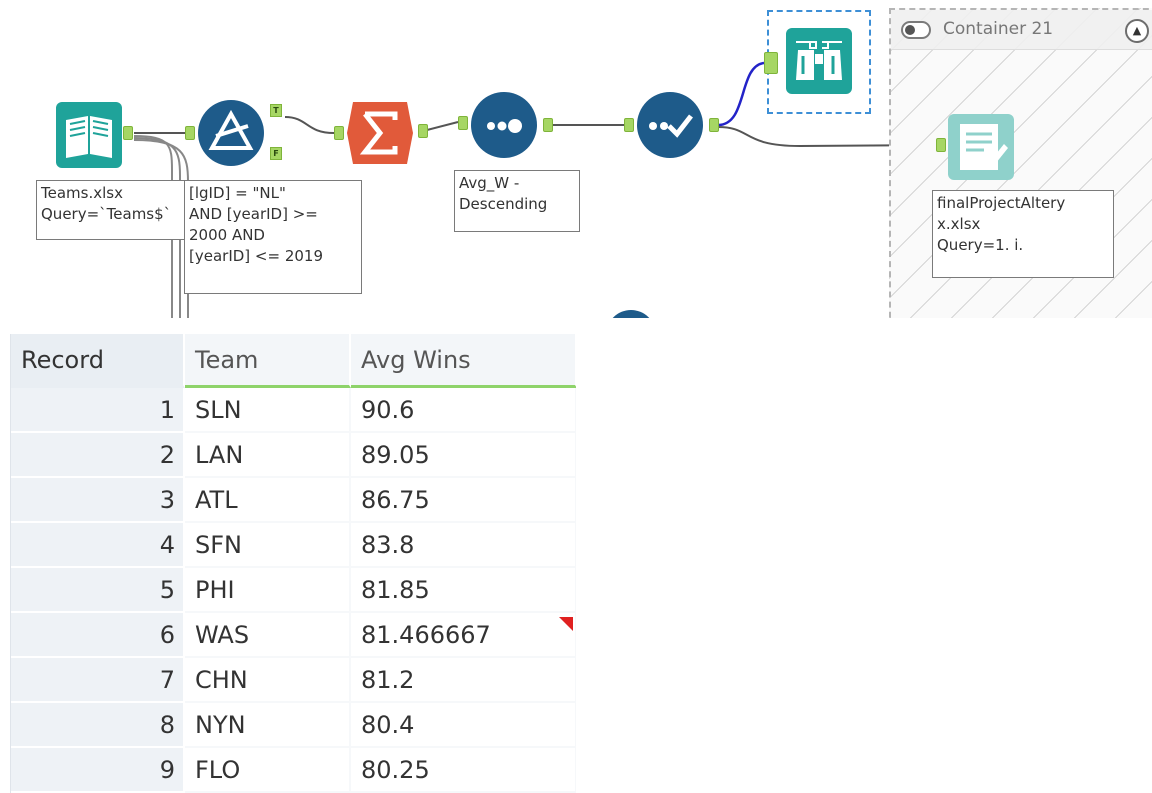 This screenshot has width=1152, height=793. Describe the element at coordinates (670, 125) in the screenshot. I see `select-tool` at that location.